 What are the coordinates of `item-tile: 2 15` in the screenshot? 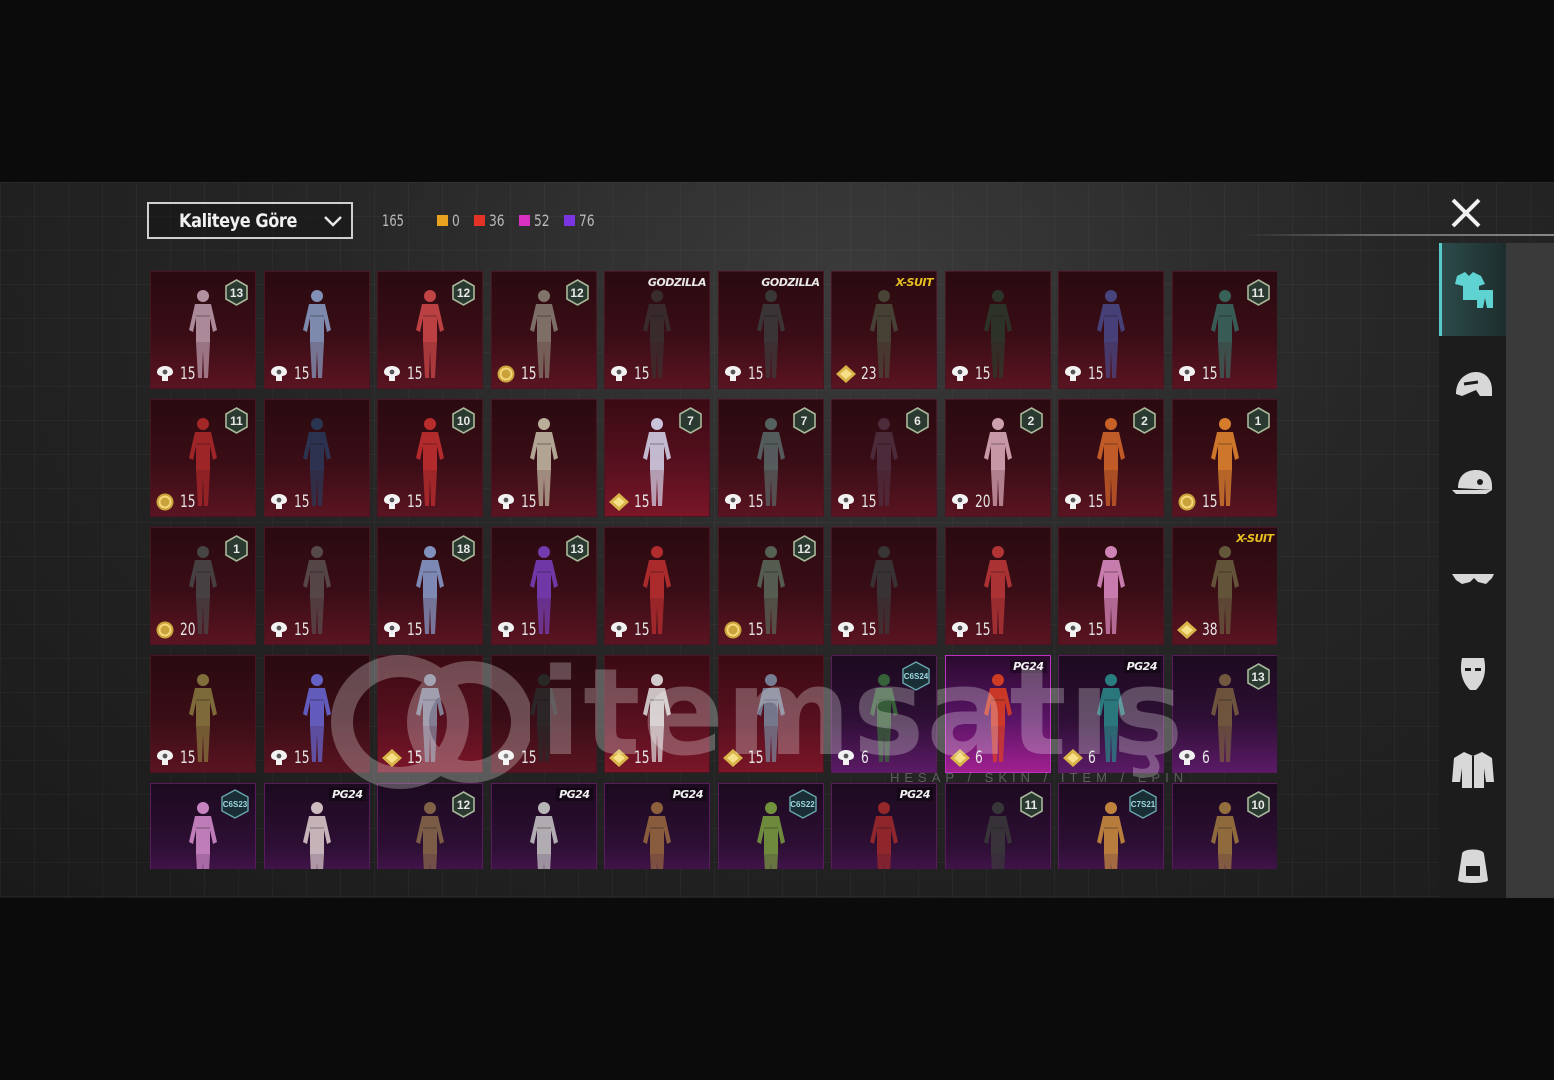 It's located at (1111, 458).